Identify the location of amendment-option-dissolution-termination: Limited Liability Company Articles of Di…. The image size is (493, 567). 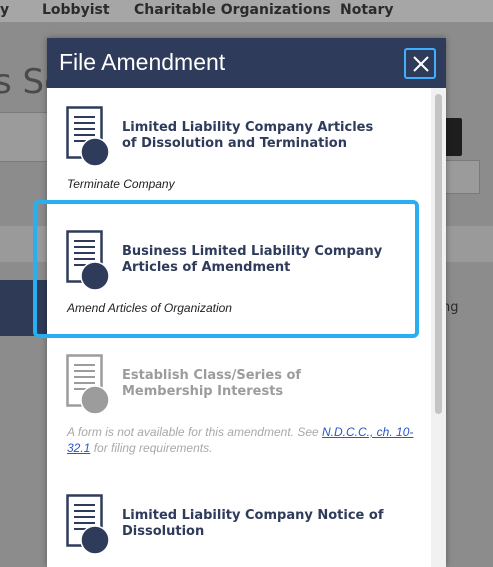
(237, 151).